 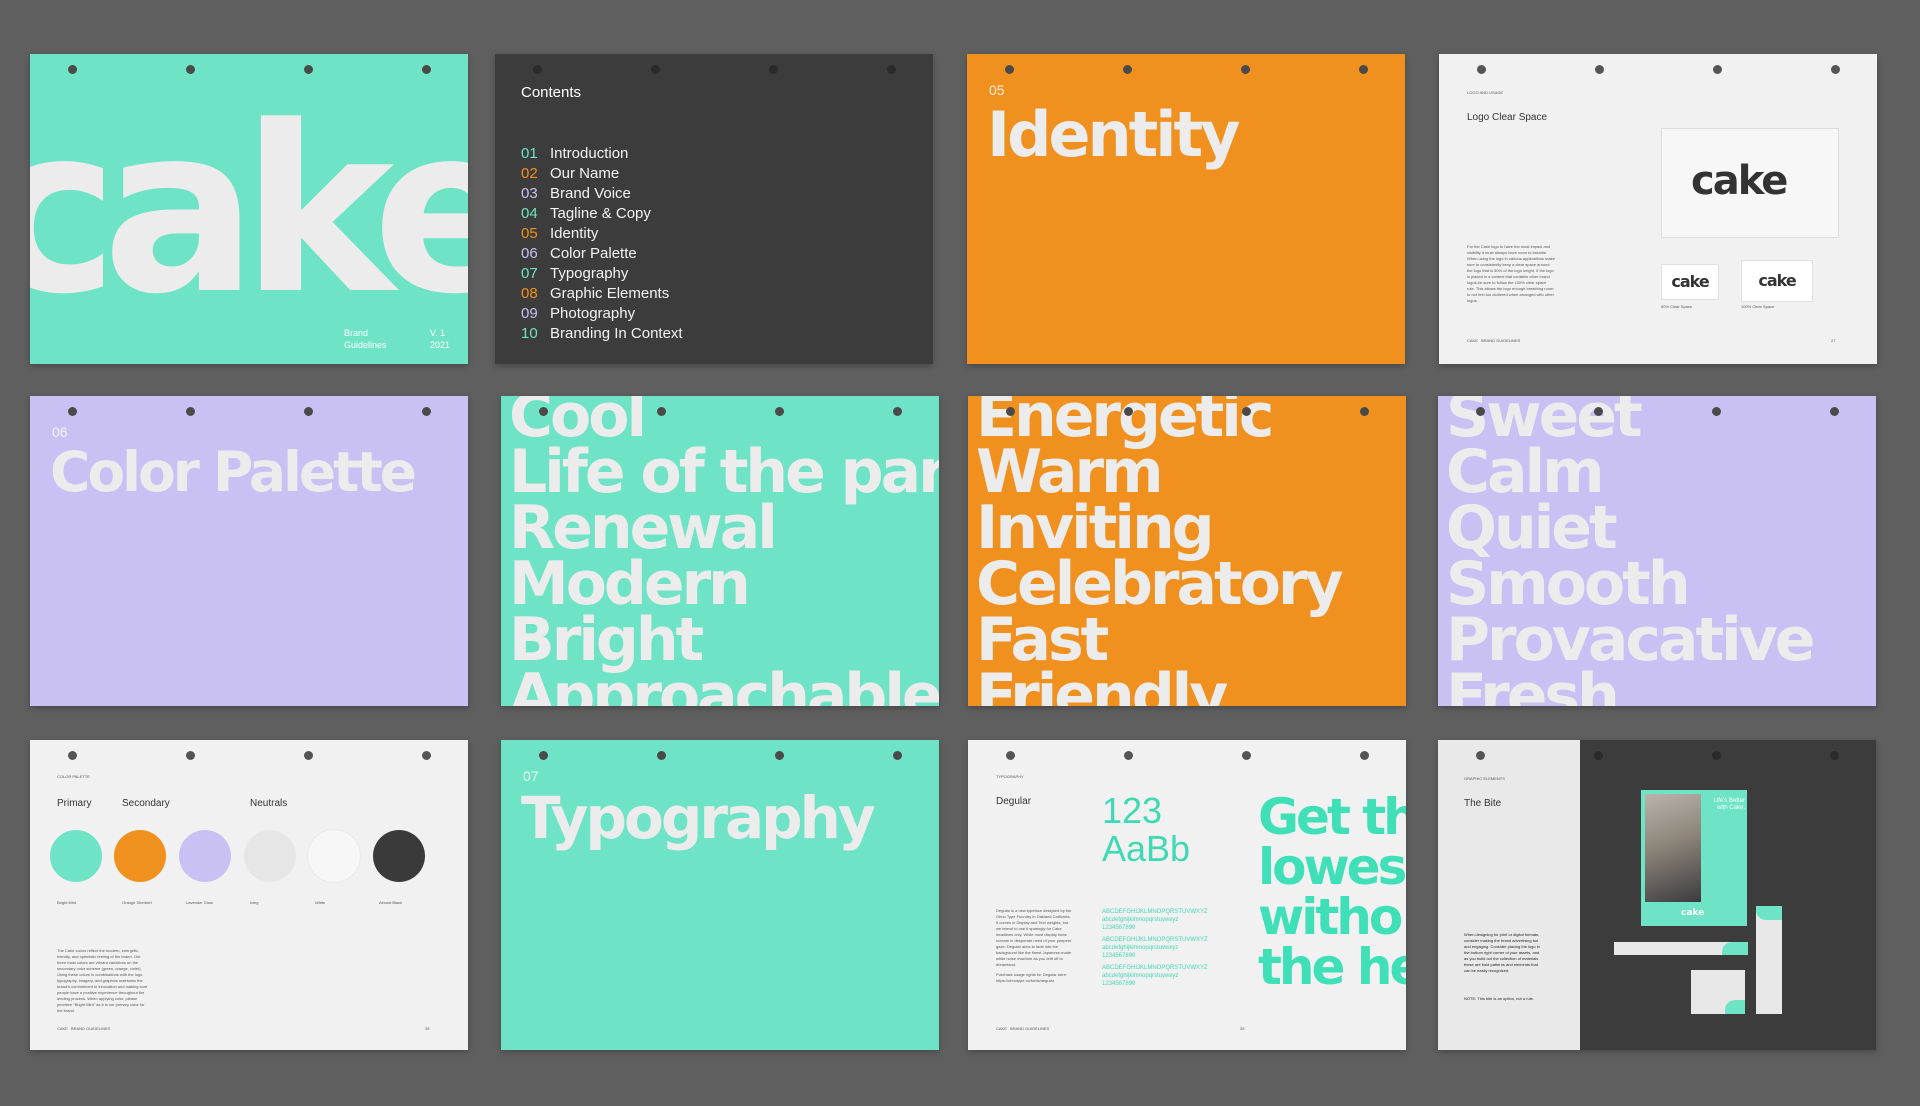 I want to click on brand-word: Celebratory, so click(x=1160, y=584).